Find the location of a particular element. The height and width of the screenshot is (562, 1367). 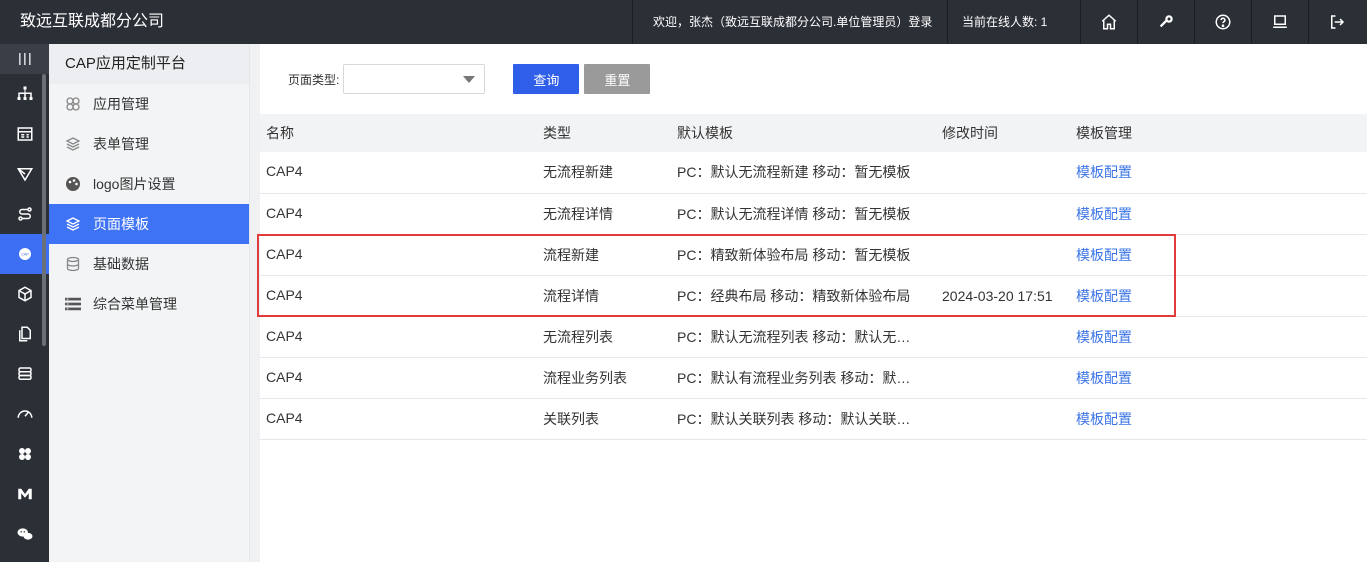

subnav-title: CAP应用定制平台 is located at coordinates (149, 64).